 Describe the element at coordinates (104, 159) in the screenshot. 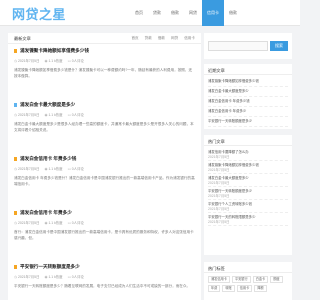

I see `article-title: 浦发白金信用卡 年费多少钱` at that location.